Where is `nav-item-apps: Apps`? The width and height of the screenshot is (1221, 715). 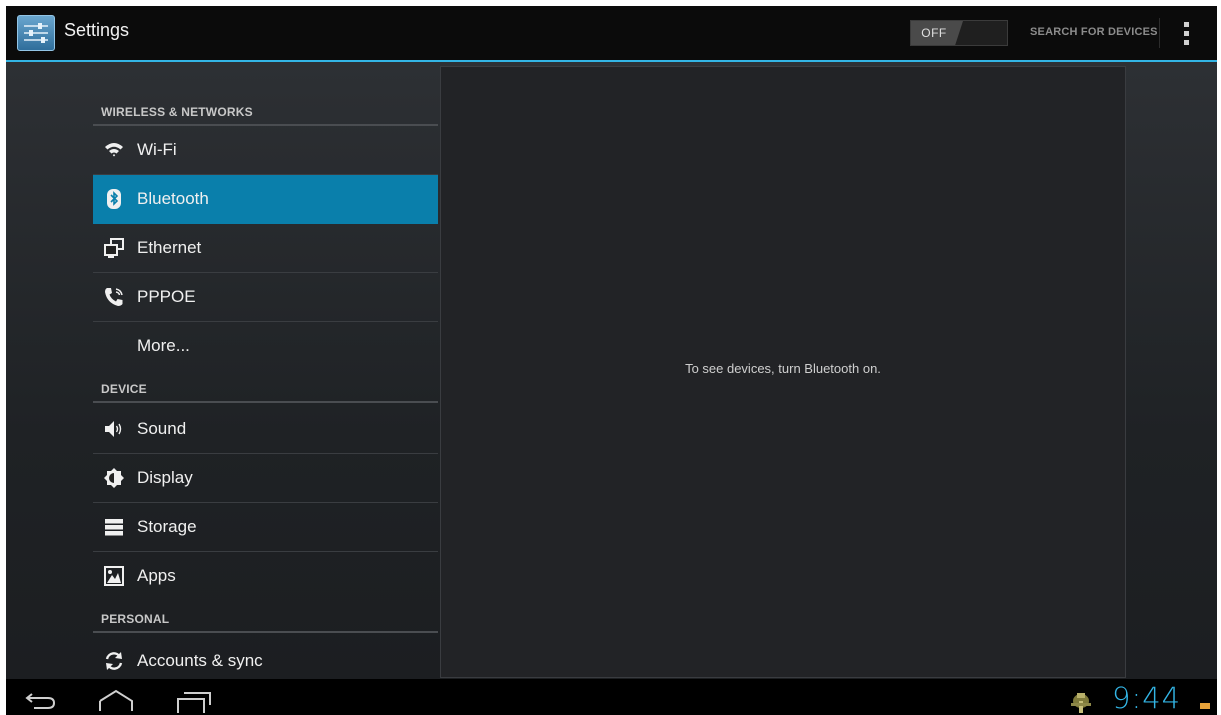
nav-item-apps: Apps is located at coordinates (265, 576).